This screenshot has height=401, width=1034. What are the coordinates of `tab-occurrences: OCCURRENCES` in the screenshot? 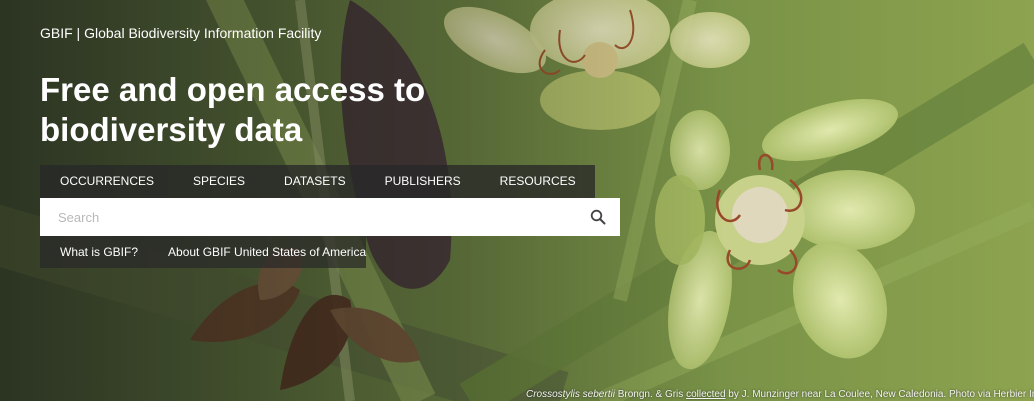 It's located at (106, 181).